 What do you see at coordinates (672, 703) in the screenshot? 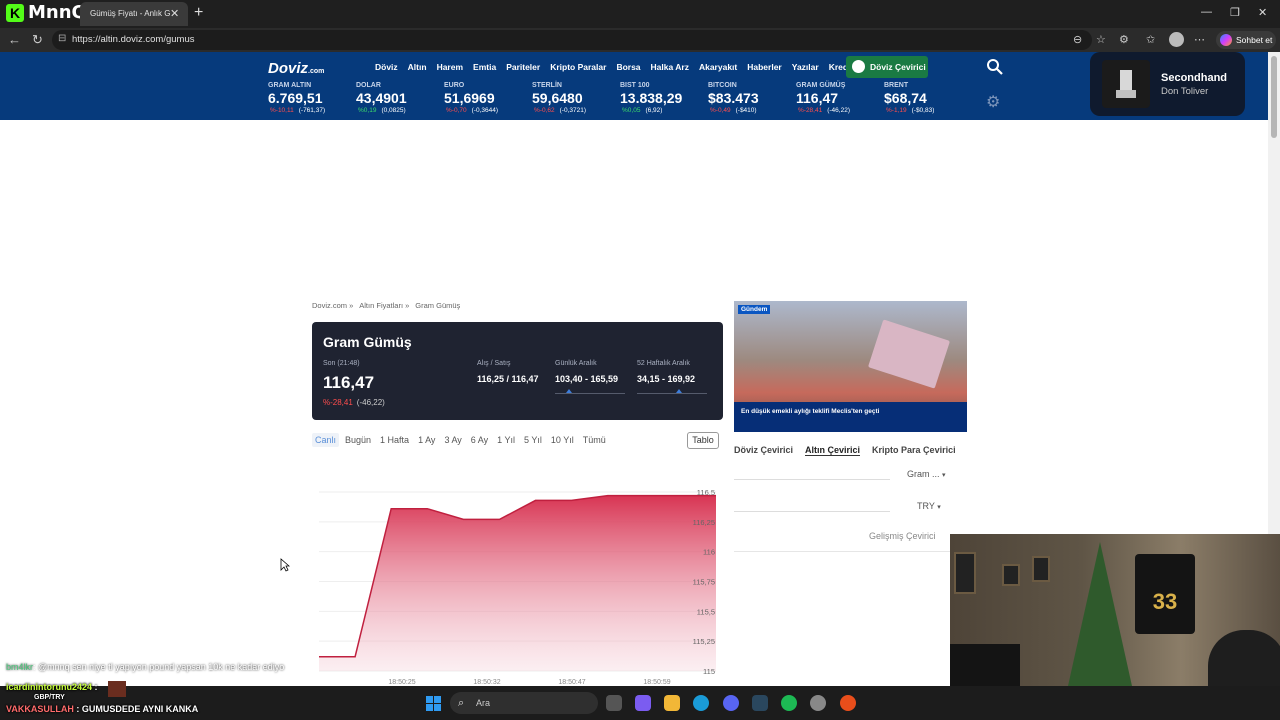
I see `file-explorer-icon` at bounding box center [672, 703].